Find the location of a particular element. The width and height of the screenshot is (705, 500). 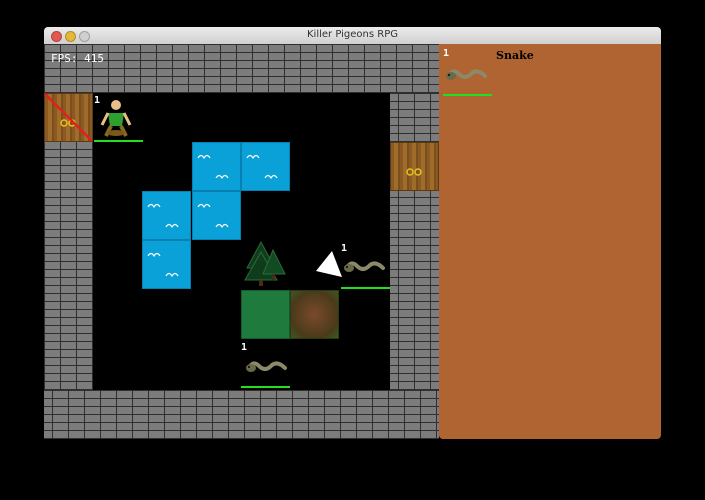

target-cursor-icon is located at coordinates (329, 264).